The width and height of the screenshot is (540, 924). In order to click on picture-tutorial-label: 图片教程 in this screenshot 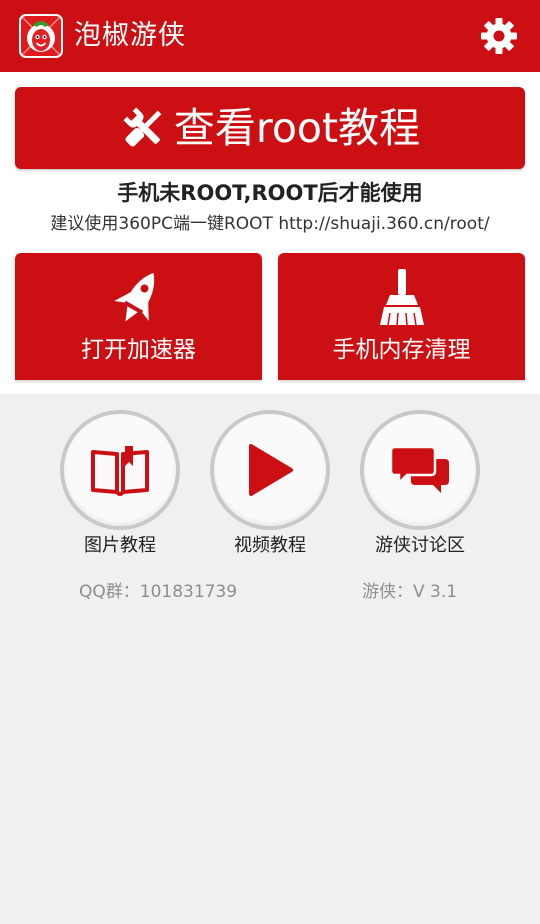, I will do `click(120, 545)`.